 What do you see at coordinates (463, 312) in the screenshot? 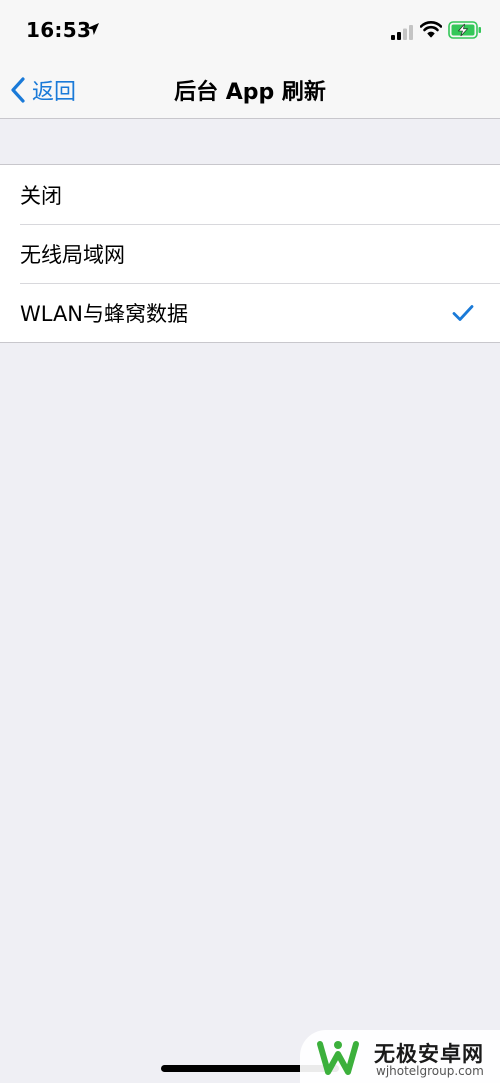
I see `checkmark-icon` at bounding box center [463, 312].